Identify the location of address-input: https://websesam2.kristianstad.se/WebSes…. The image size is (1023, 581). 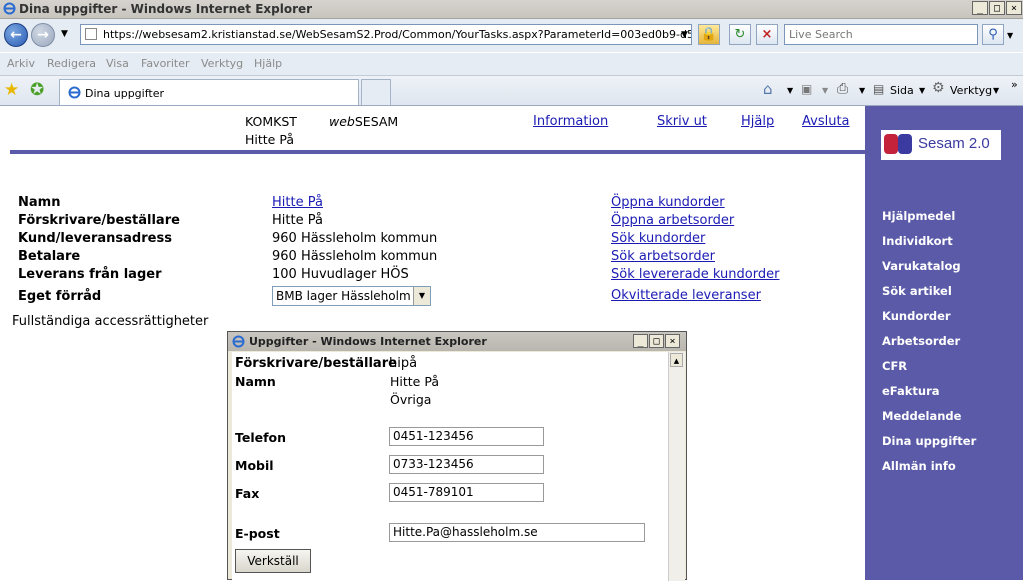
(386, 34).